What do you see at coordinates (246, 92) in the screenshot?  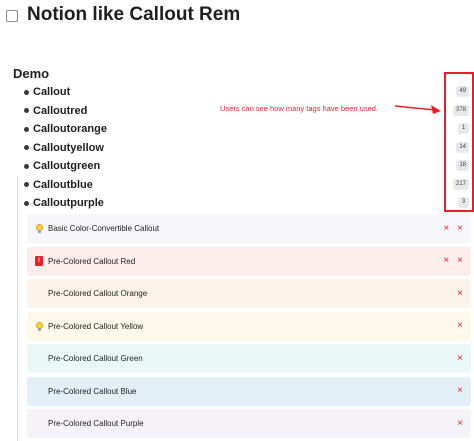 I see `tag-row: Callout 49` at bounding box center [246, 92].